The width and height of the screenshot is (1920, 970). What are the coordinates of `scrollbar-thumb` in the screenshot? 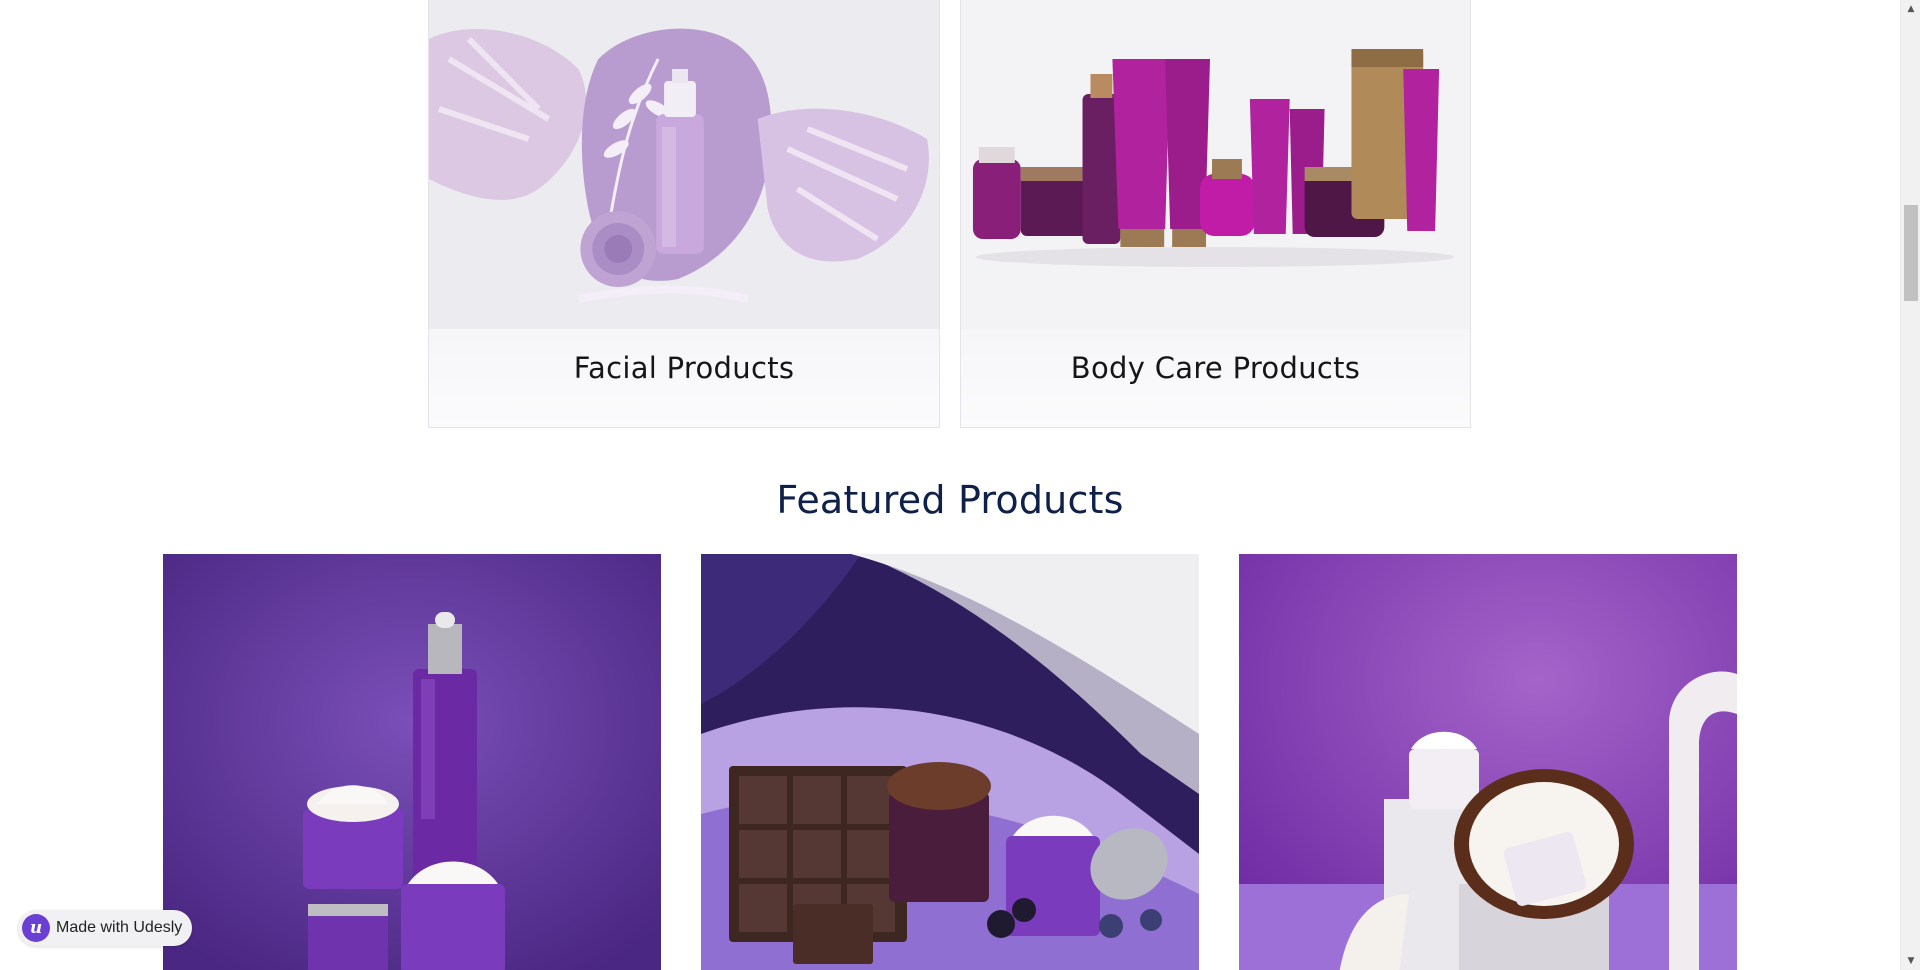 It's located at (1911, 253).